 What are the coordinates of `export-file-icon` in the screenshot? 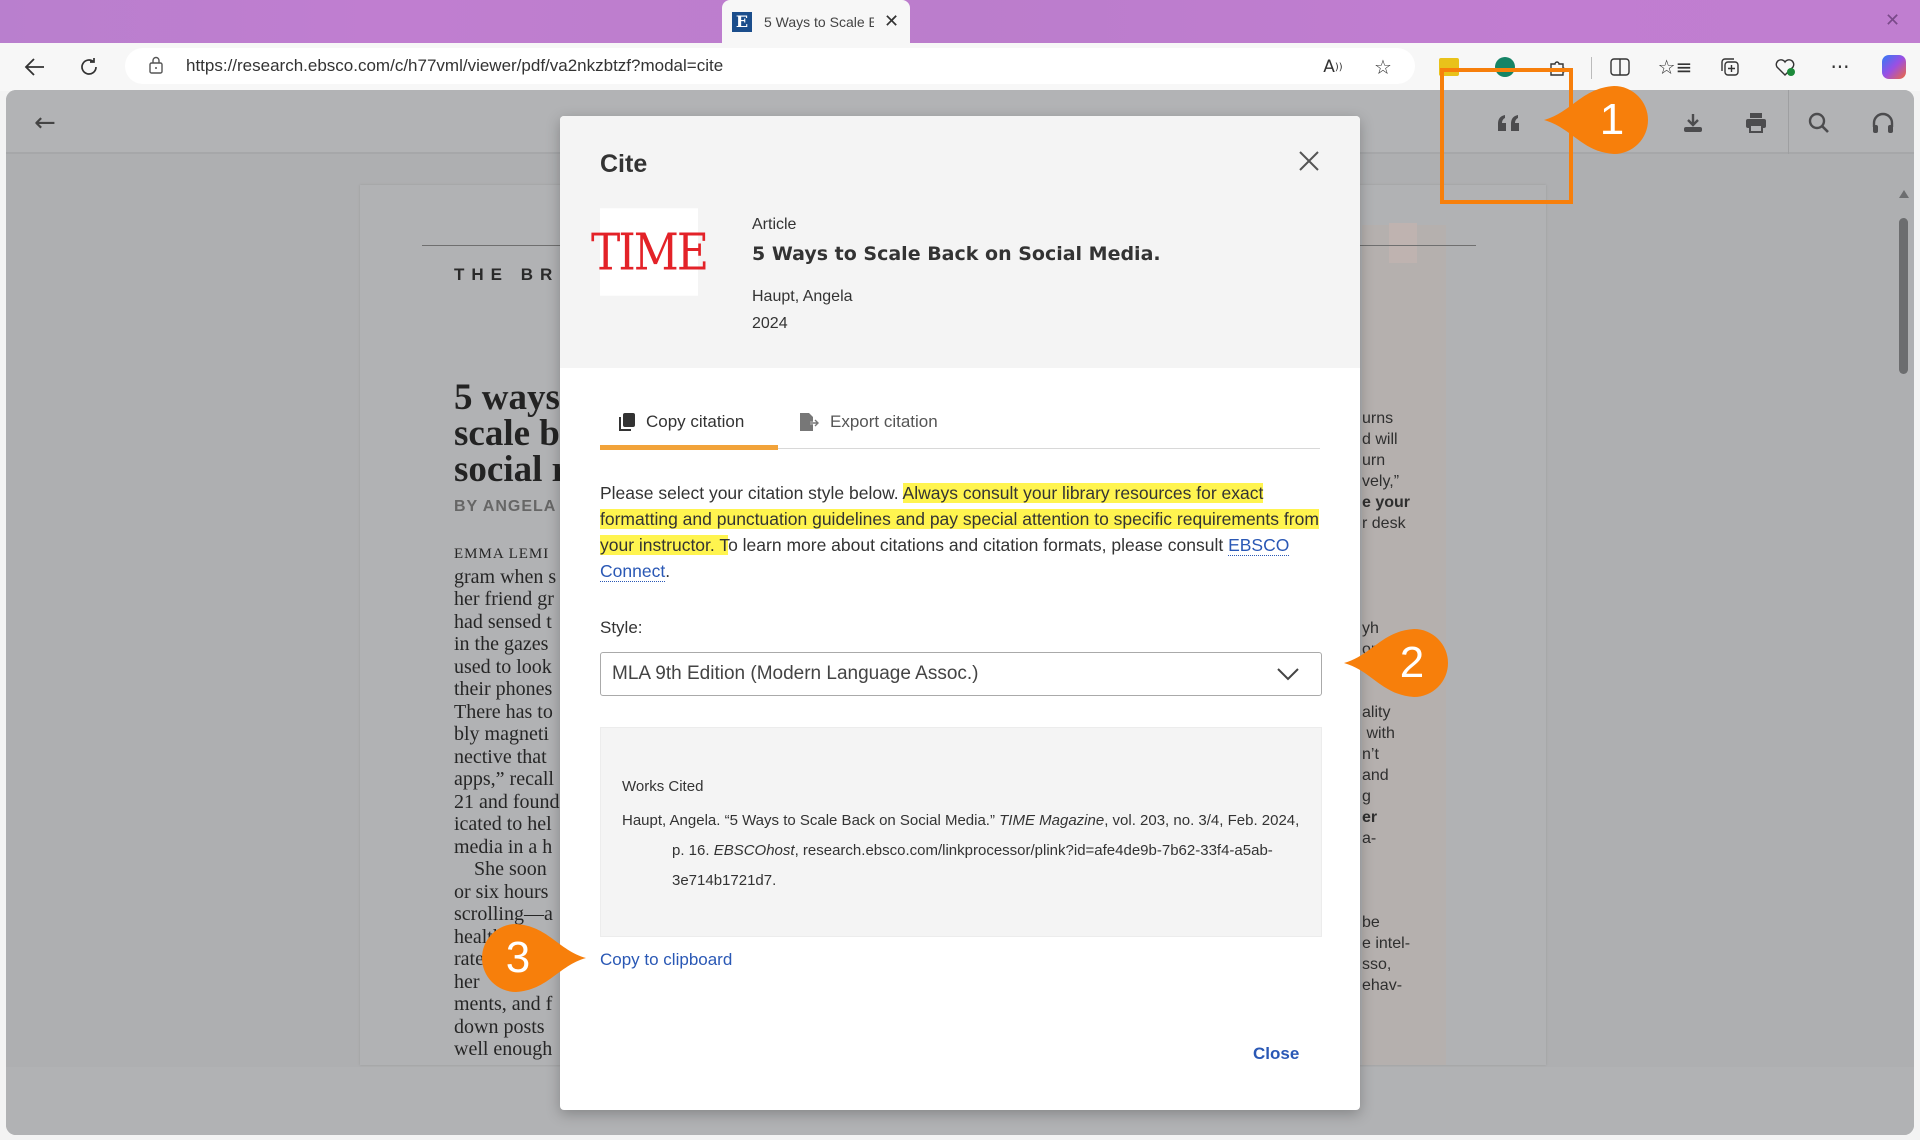 It's located at (810, 422).